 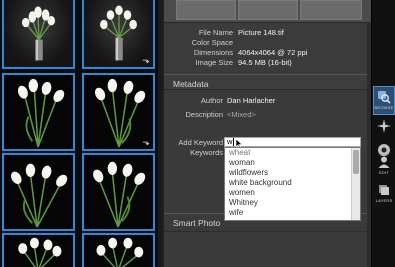 I want to click on edit-module-label: EDIT, so click(x=384, y=172).